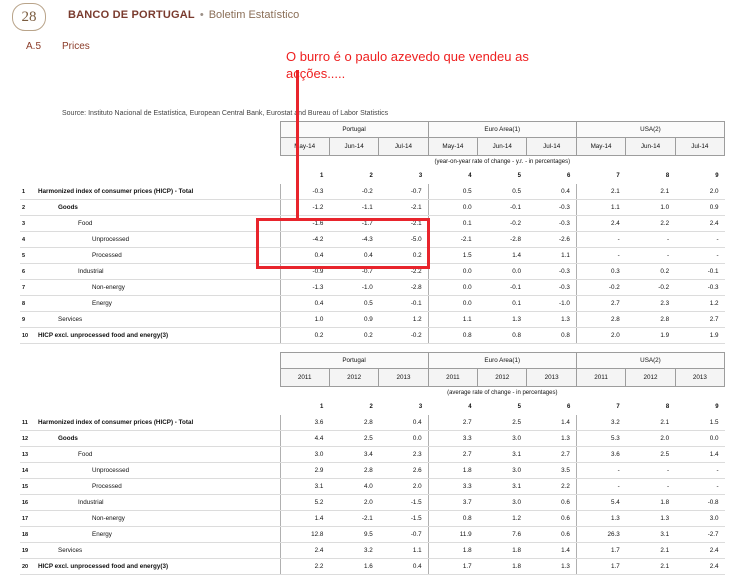  What do you see at coordinates (700, 502) in the screenshot?
I see `table-cell: -0.8` at bounding box center [700, 502].